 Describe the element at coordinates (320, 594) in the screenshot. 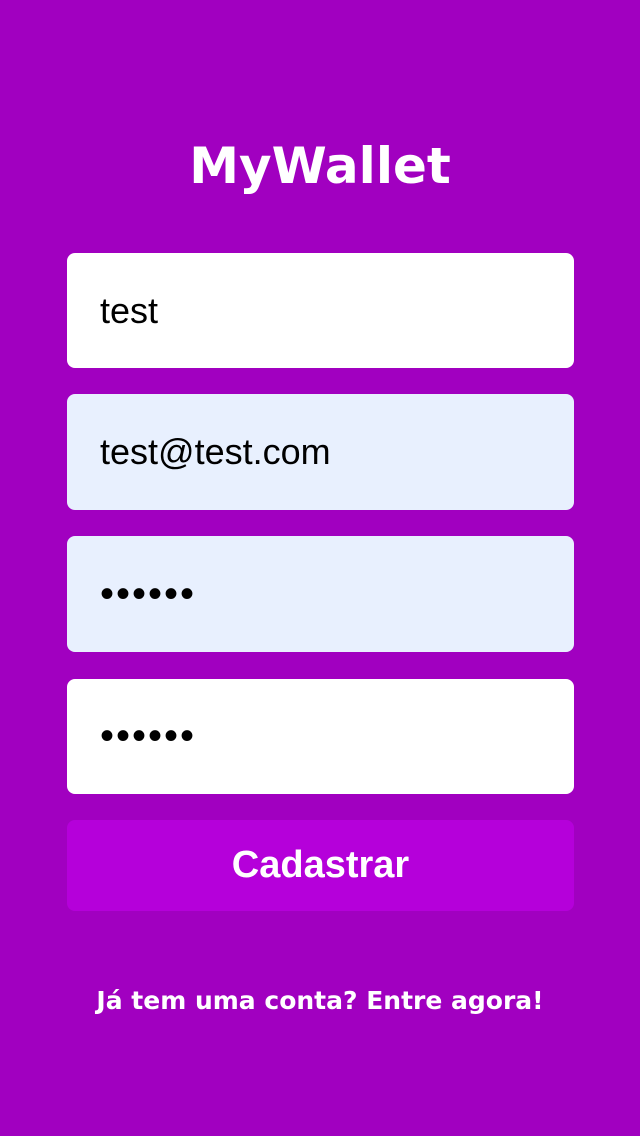

I see `password-input` at that location.